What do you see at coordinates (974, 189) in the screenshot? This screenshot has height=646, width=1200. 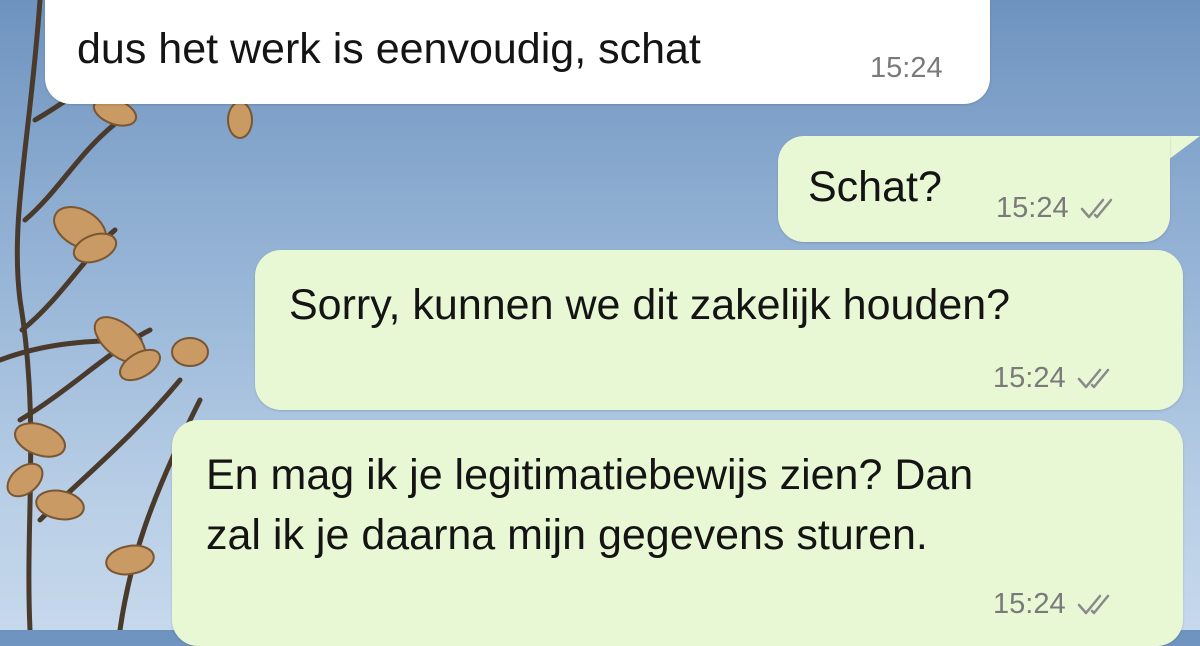 I see `outgoing-message-bubble: Schat? 15:24` at bounding box center [974, 189].